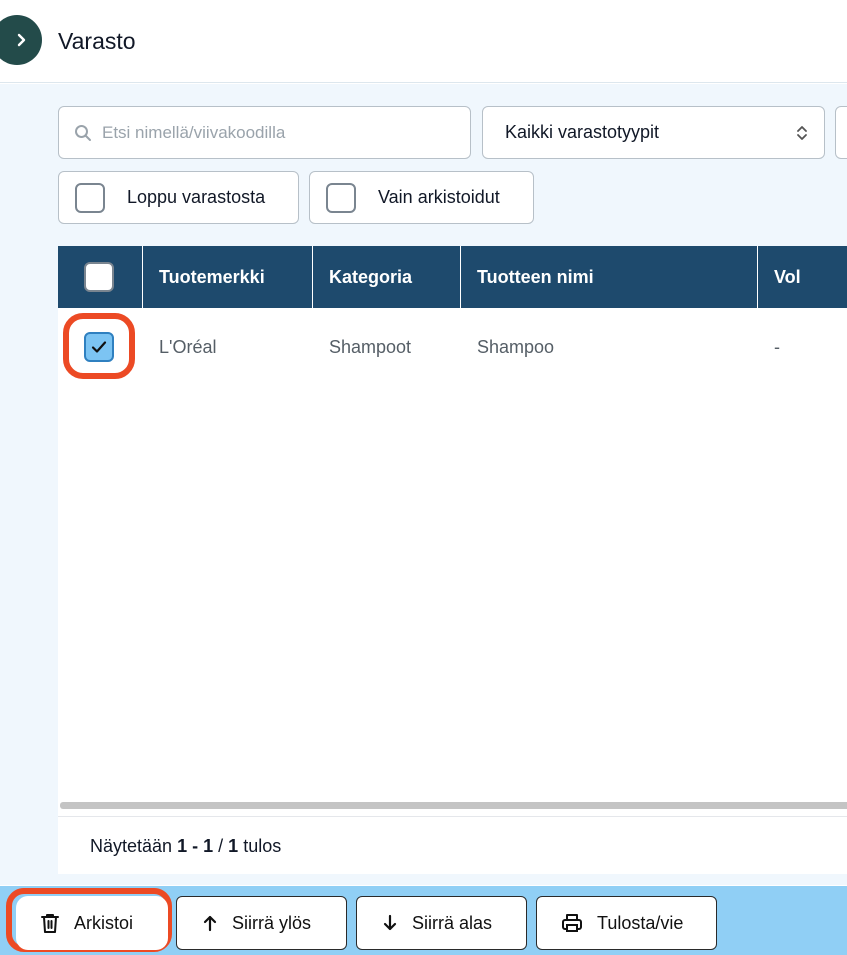 The width and height of the screenshot is (847, 955). I want to click on column-header-vol: Vol, so click(802, 277).